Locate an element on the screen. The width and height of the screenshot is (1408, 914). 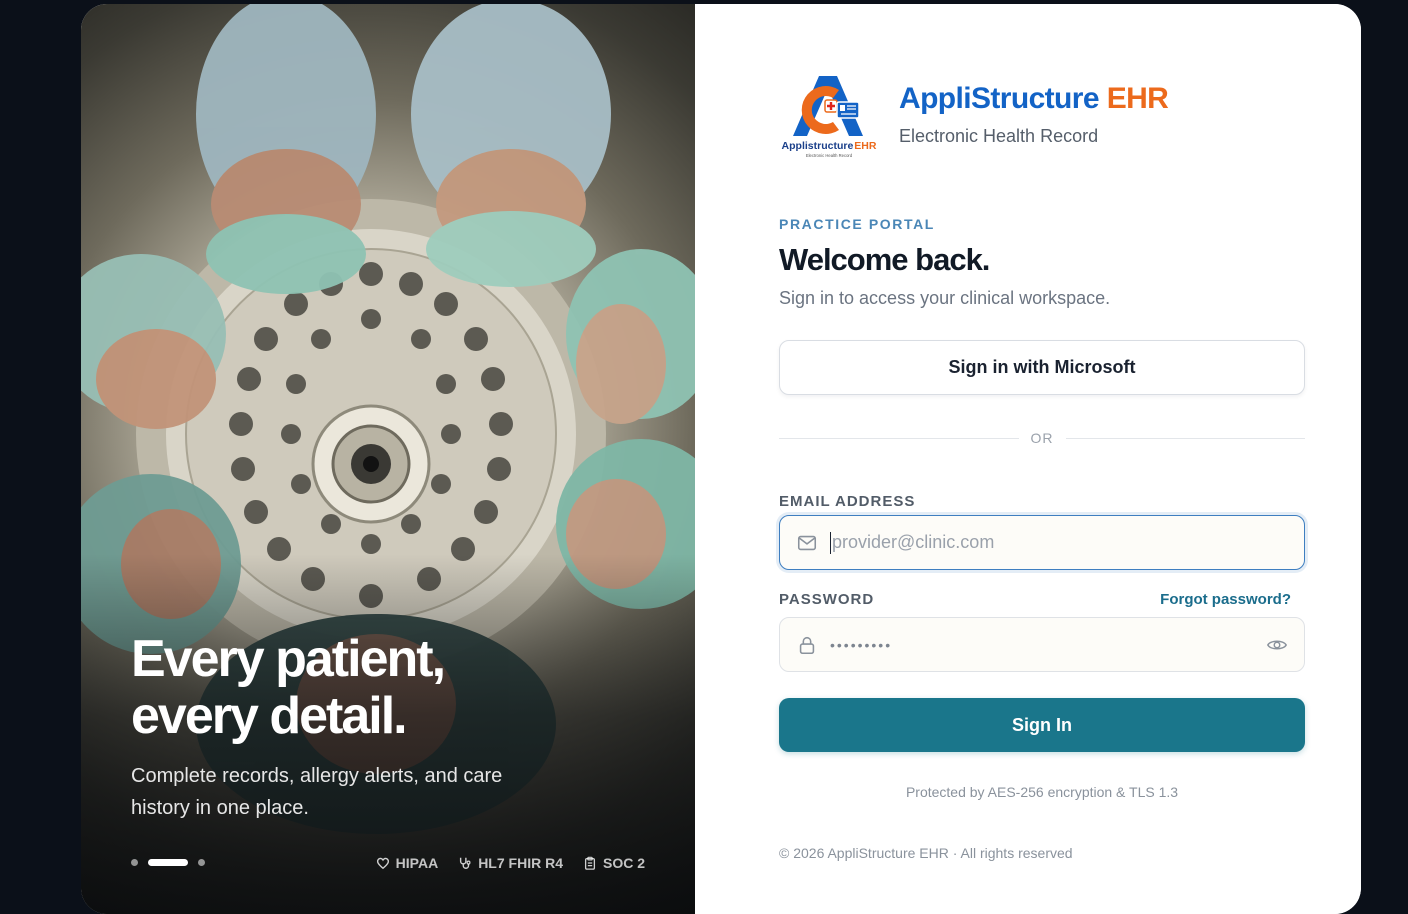
signin-button: Sign In is located at coordinates (1042, 725).